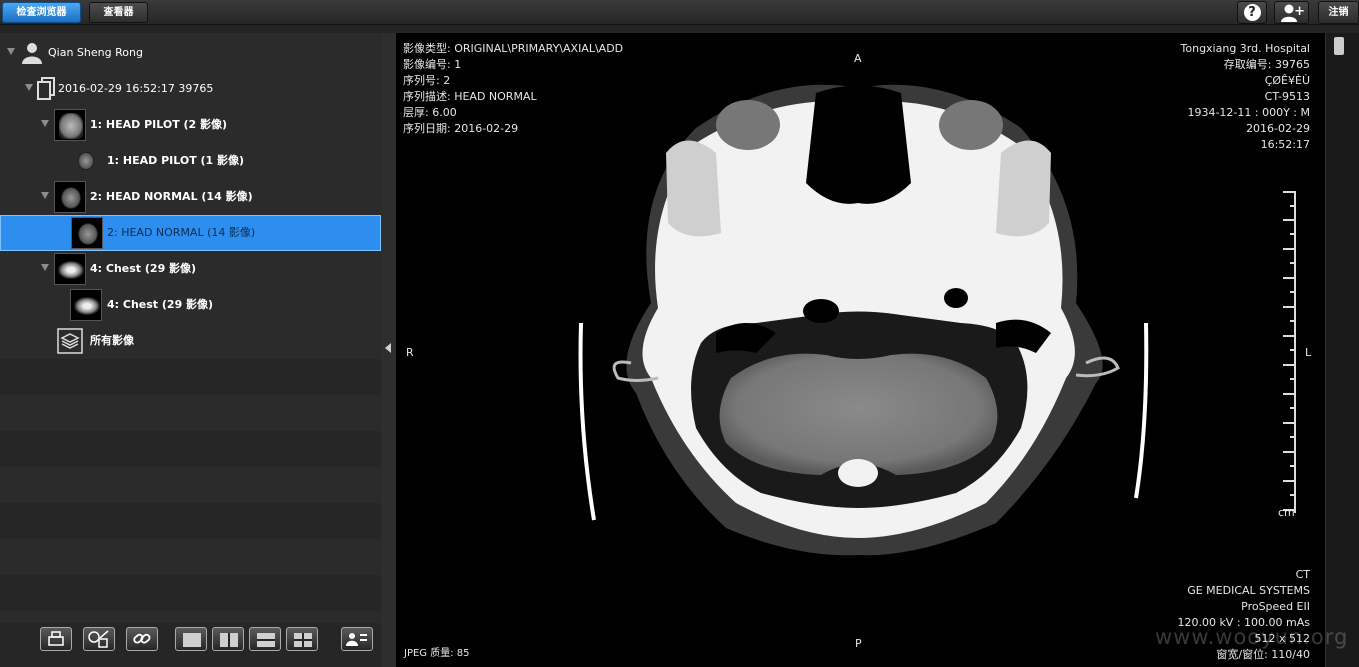 This screenshot has height=667, width=1359. What do you see at coordinates (41, 12) in the screenshot?
I see `tab-study-browser: 检查浏览器` at bounding box center [41, 12].